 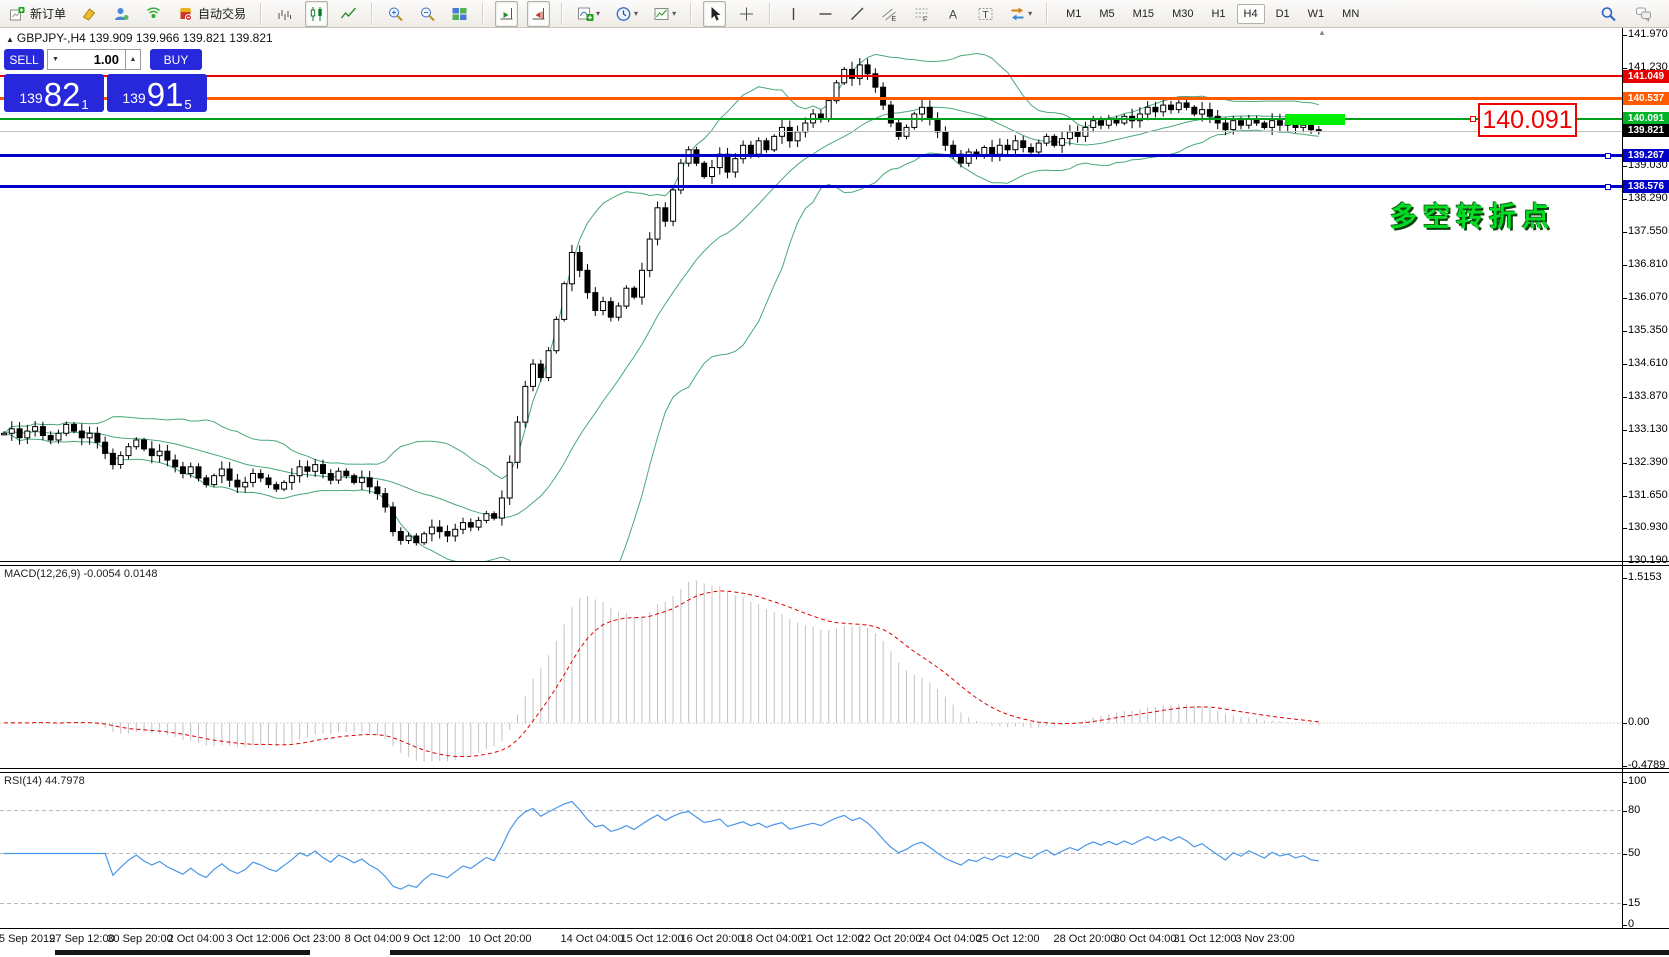 What do you see at coordinates (28, 939) in the screenshot?
I see `time-axis-label: 25 Sep 2019` at bounding box center [28, 939].